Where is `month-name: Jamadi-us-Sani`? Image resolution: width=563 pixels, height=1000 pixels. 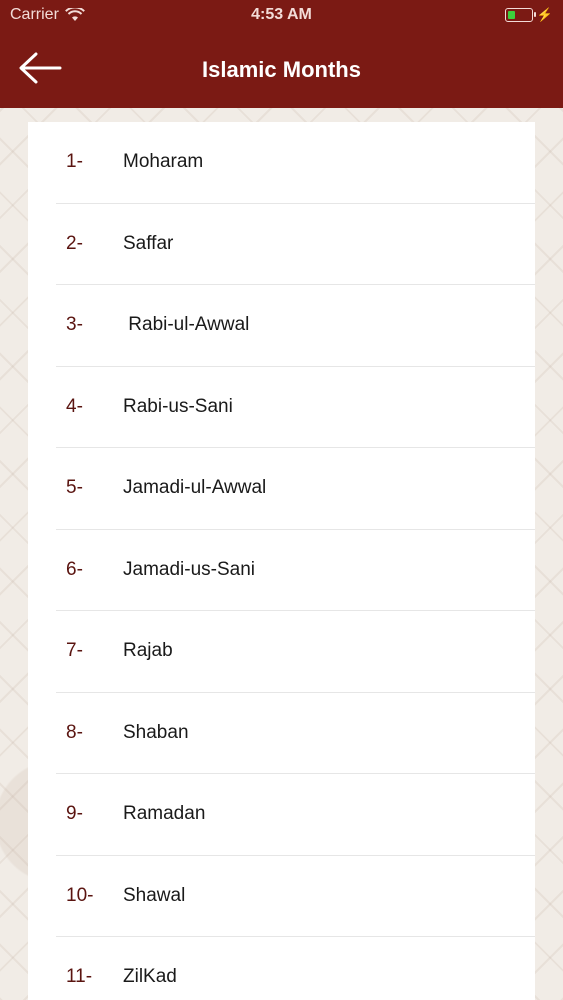 month-name: Jamadi-us-Sani is located at coordinates (189, 569).